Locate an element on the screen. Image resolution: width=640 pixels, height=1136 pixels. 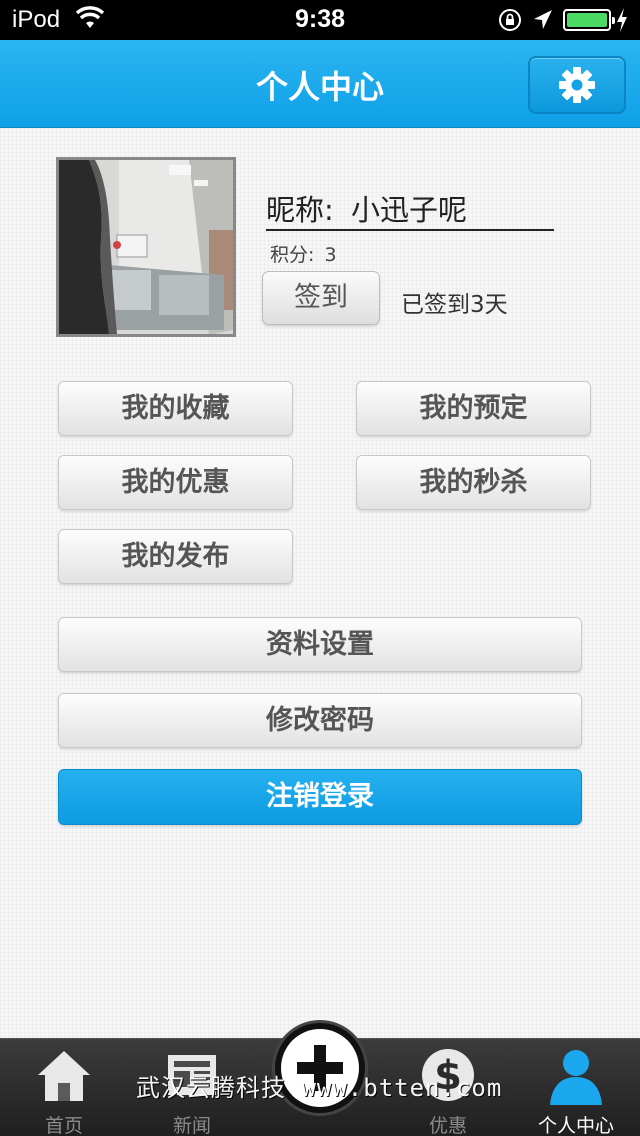
status-bar: iPod 9:38 is located at coordinates (320, 20).